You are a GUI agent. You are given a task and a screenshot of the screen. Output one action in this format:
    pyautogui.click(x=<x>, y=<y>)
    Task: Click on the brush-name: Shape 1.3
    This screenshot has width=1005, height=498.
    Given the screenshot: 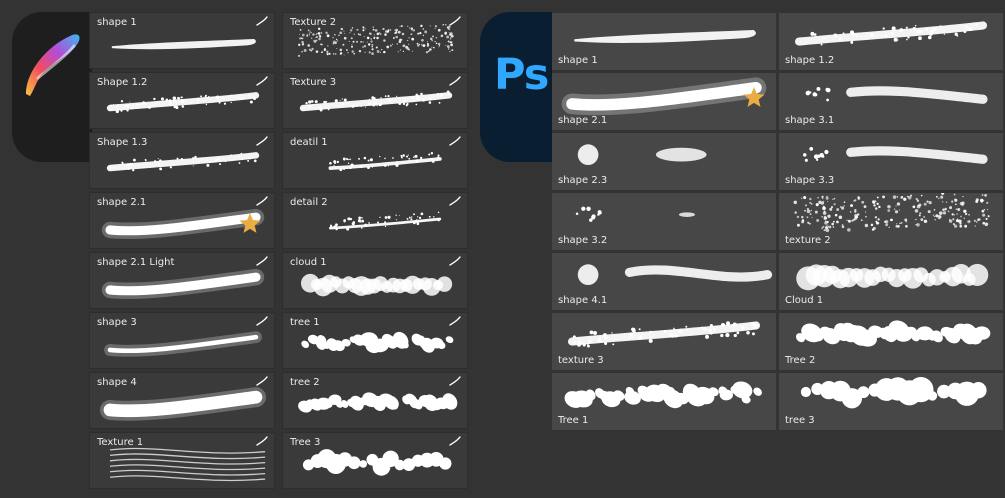 What is the action you would take?
    pyautogui.click(x=122, y=142)
    